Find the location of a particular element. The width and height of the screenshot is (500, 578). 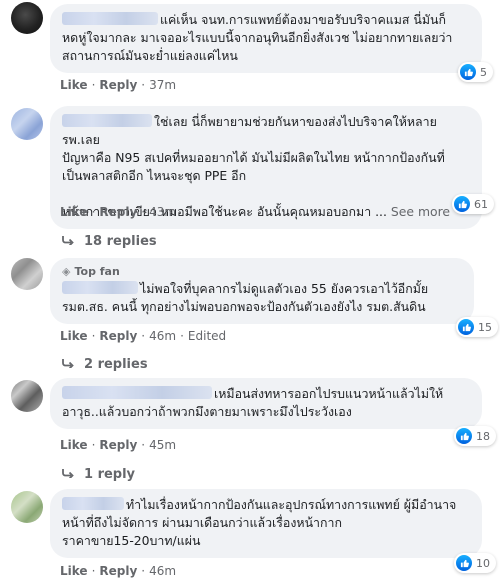

timestamp: 45m is located at coordinates (162, 445).